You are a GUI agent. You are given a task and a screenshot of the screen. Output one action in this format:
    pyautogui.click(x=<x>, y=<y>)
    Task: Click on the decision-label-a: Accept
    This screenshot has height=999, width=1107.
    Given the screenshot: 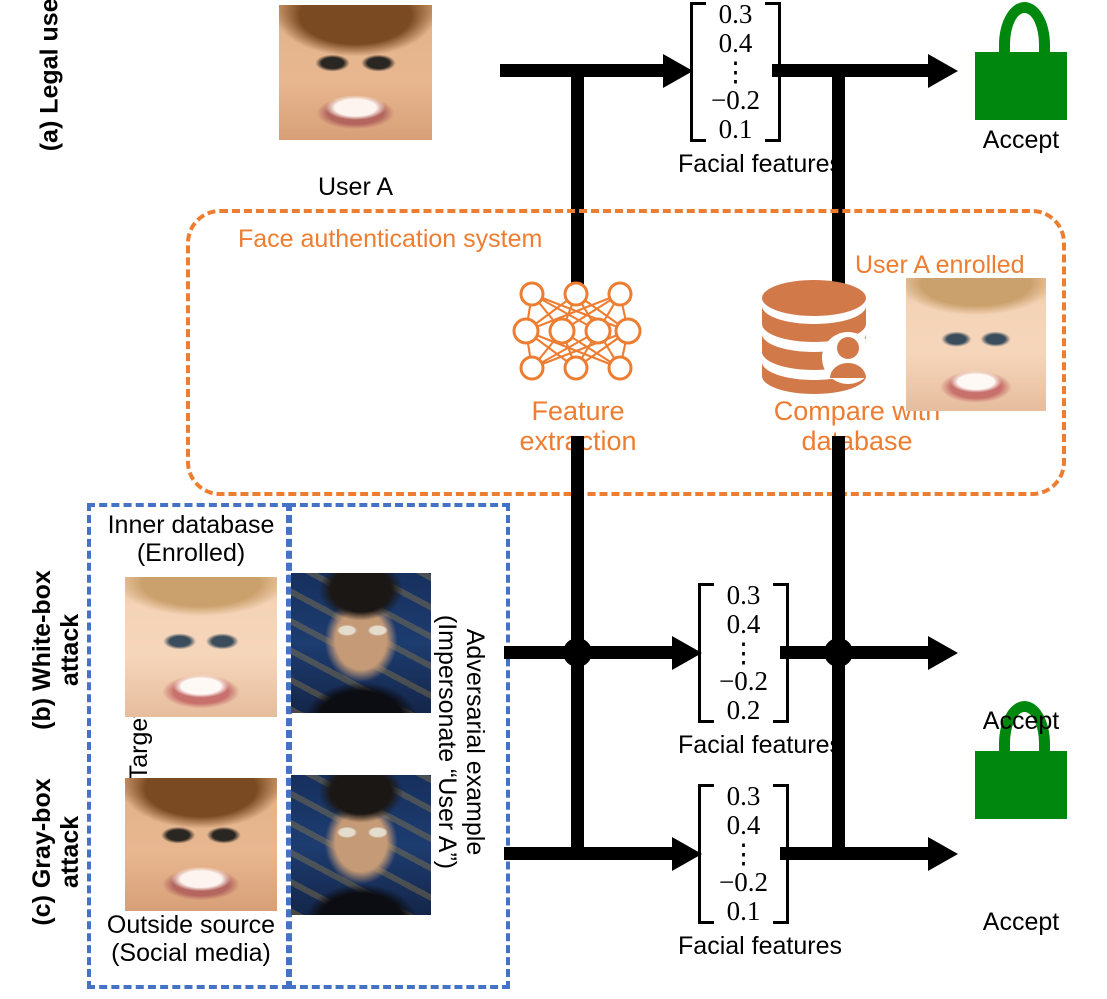 What is the action you would take?
    pyautogui.click(x=1021, y=140)
    